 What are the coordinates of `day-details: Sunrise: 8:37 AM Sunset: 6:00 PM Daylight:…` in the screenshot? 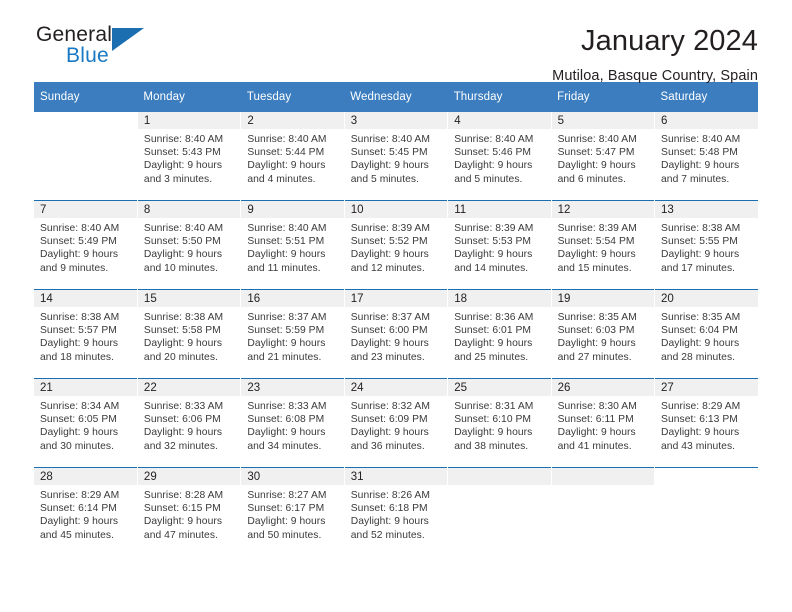 It's located at (396, 335).